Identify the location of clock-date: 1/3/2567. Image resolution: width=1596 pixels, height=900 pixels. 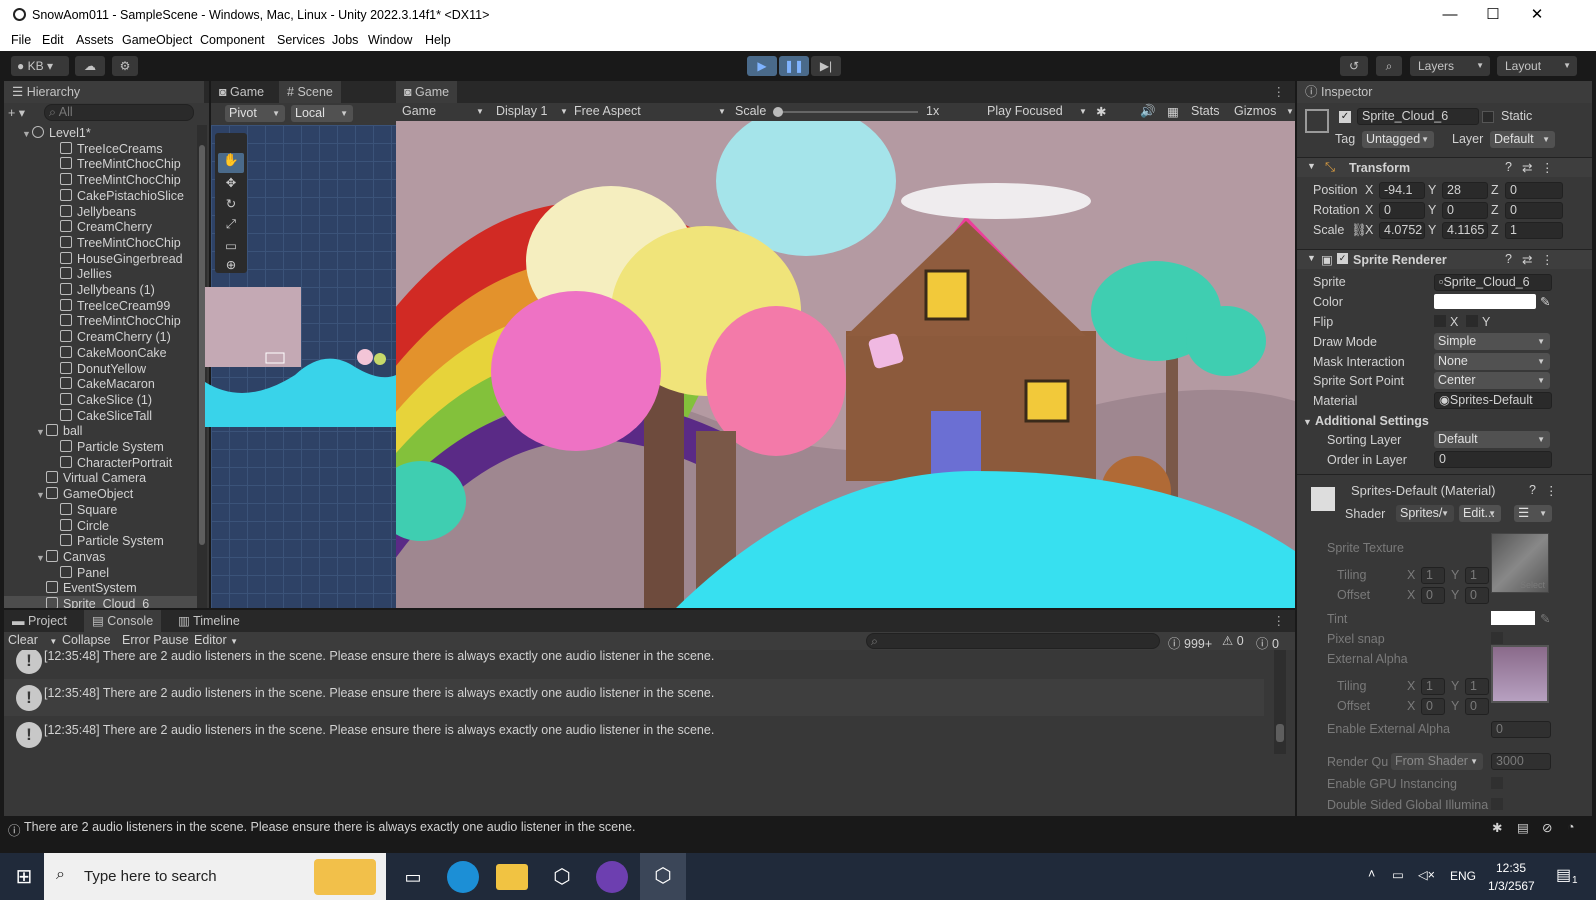
(1511, 886).